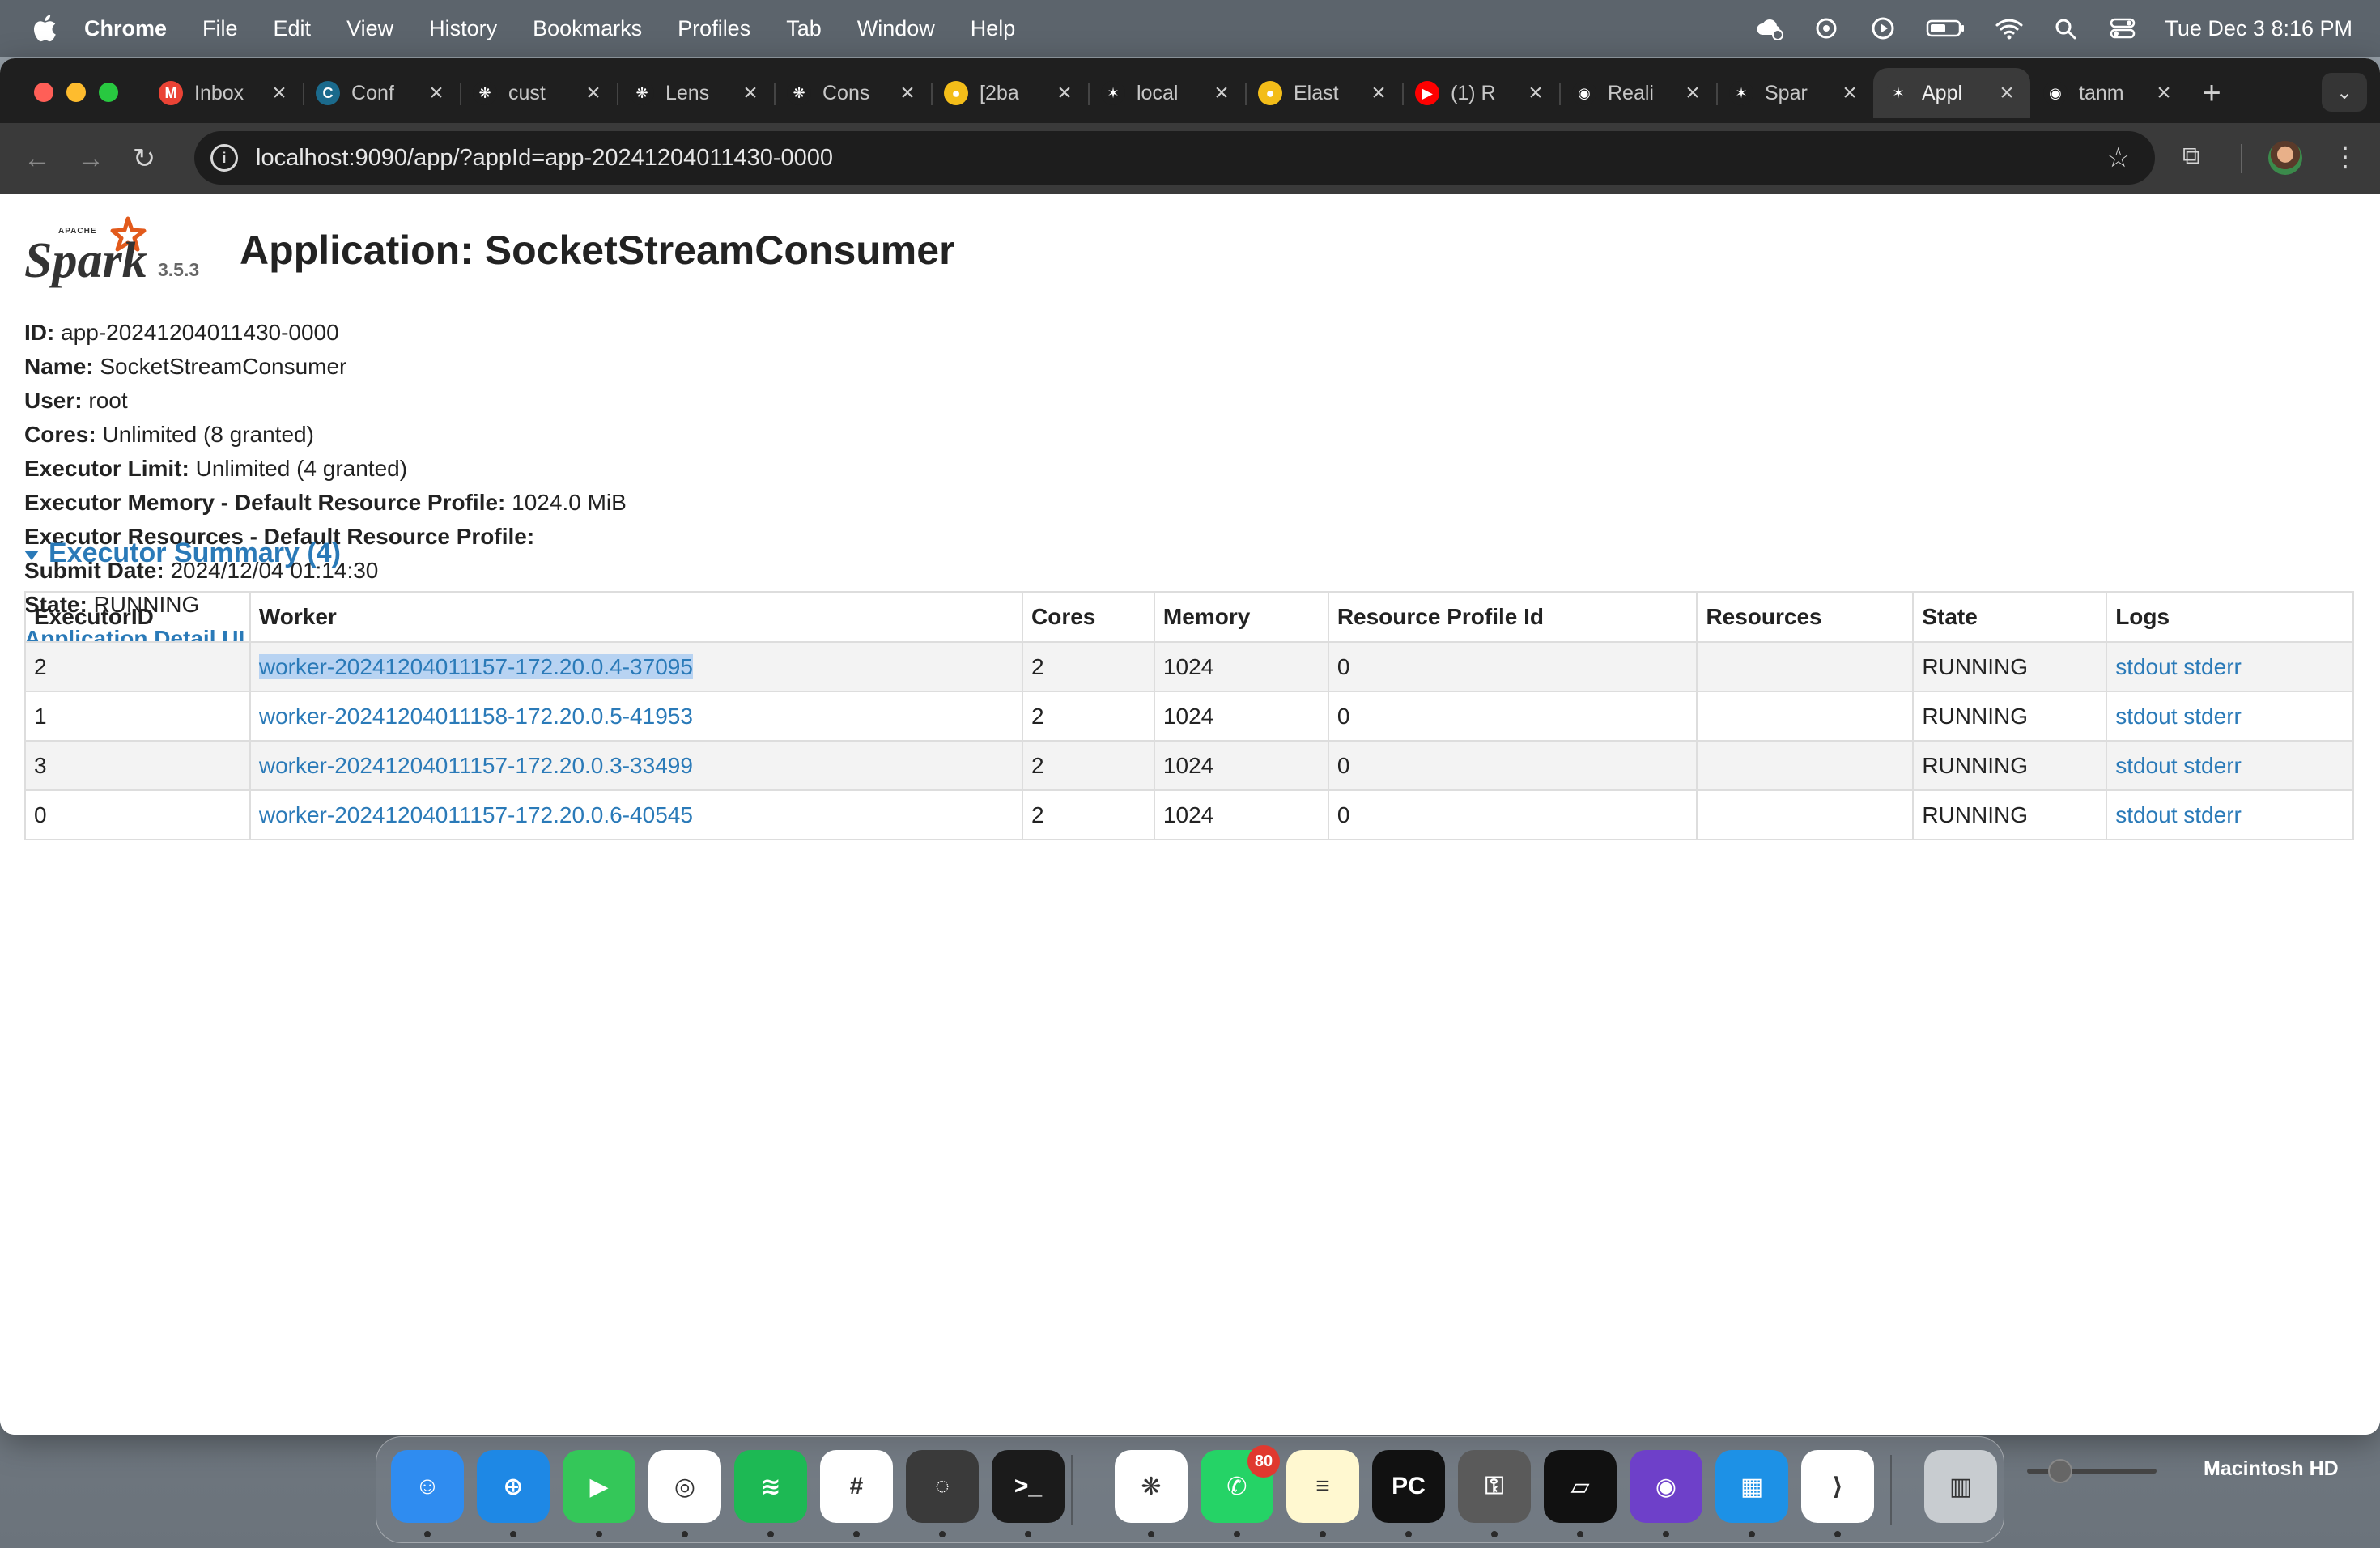 The height and width of the screenshot is (1548, 2380). I want to click on column-header-state: State, so click(2010, 617).